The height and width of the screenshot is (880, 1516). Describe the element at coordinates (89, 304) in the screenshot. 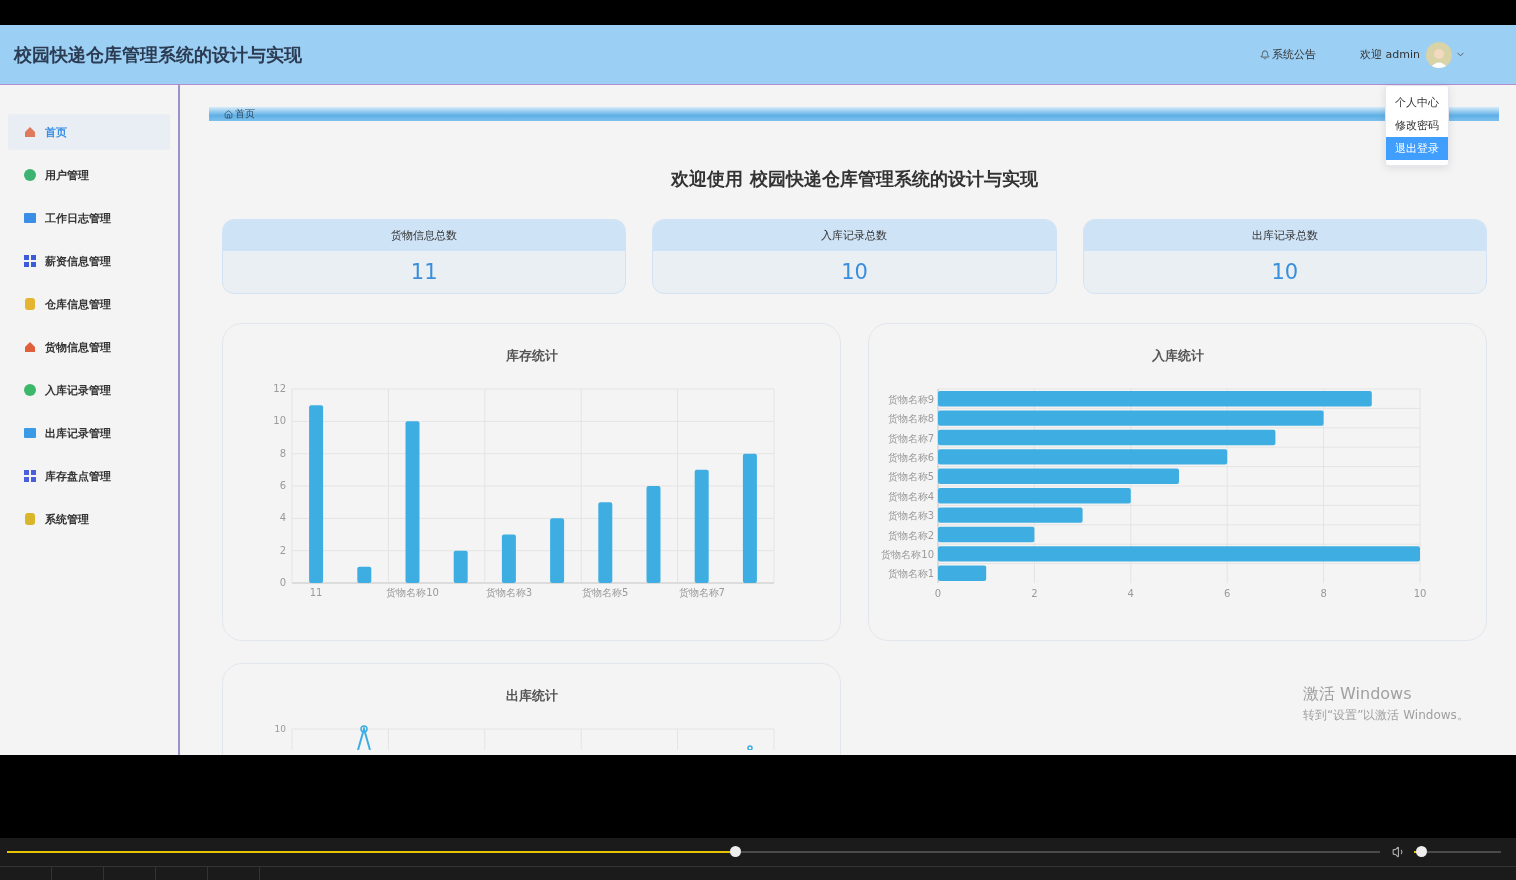

I see `sidebar-item: 仓库信息管理` at that location.